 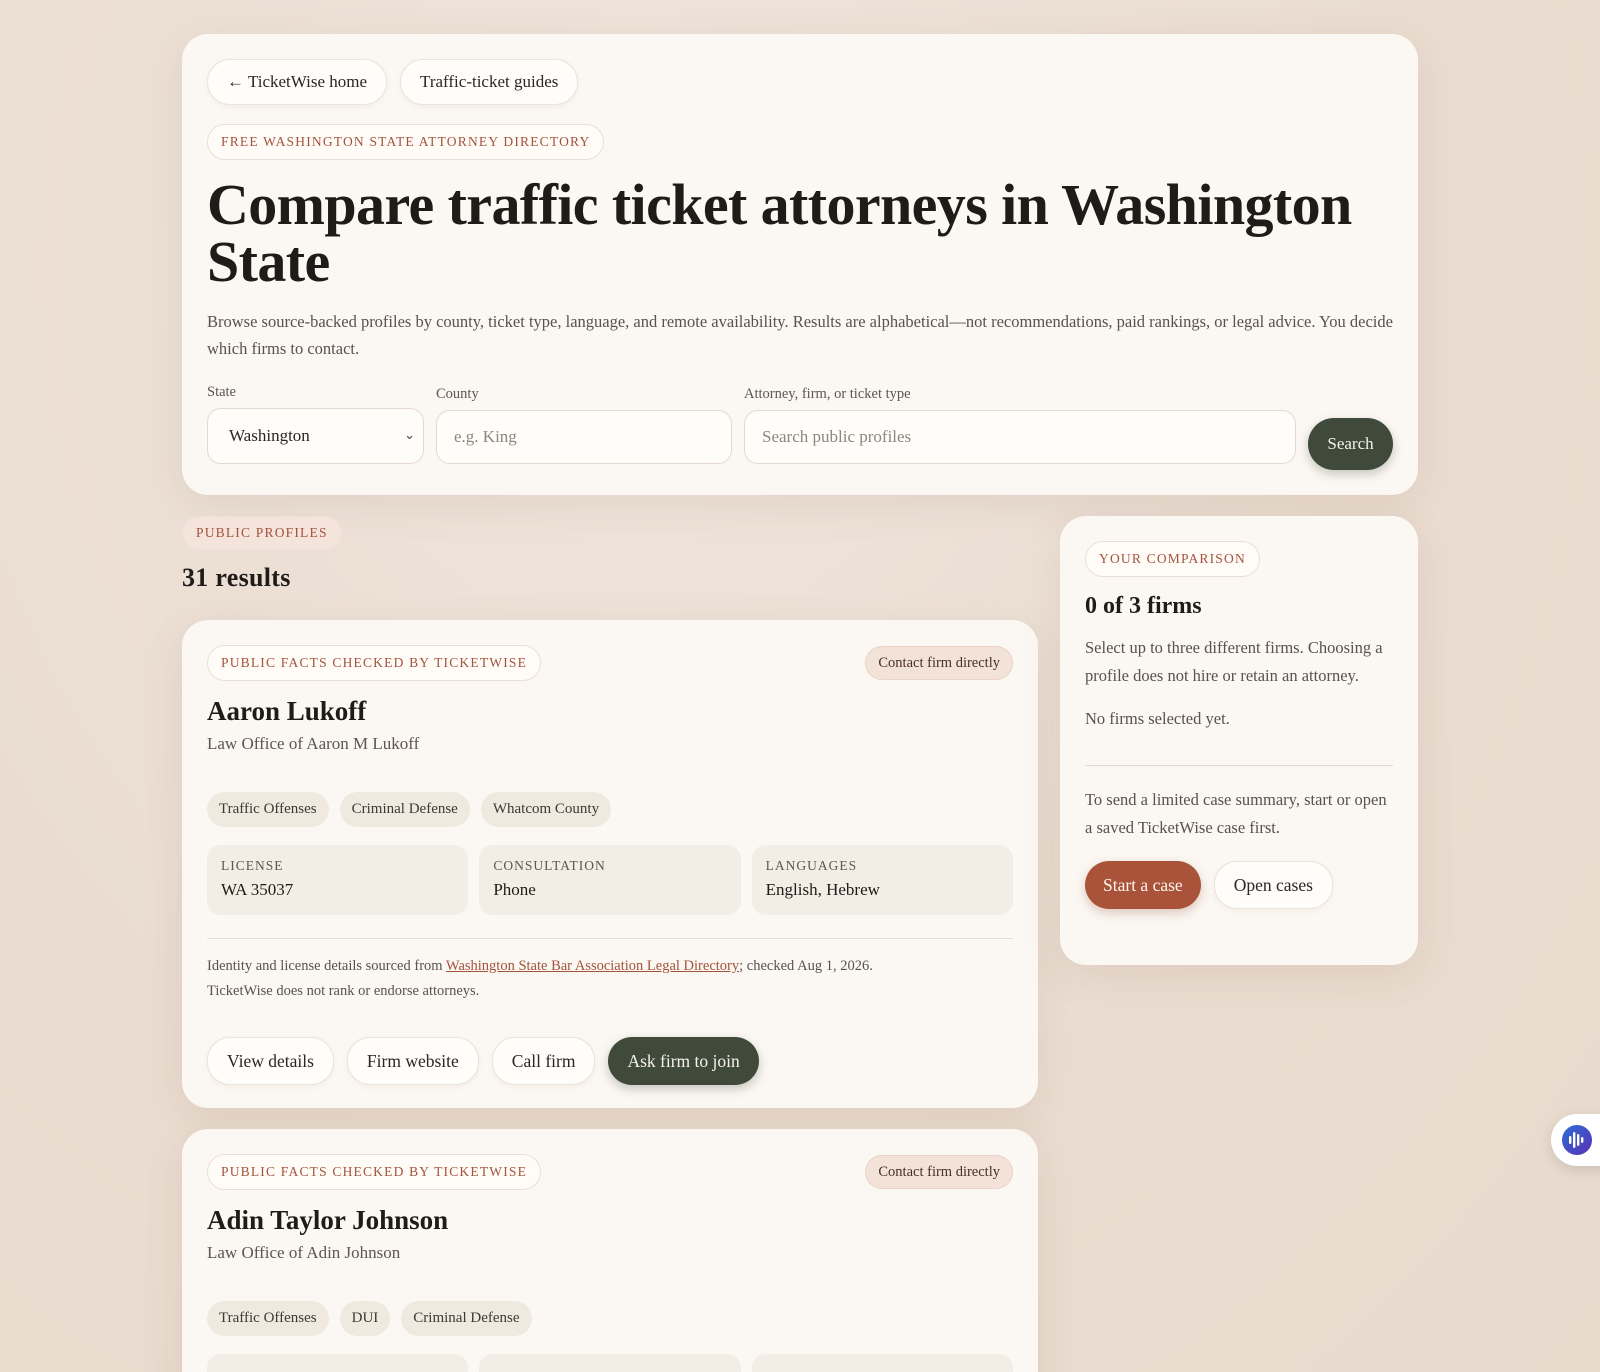 What do you see at coordinates (252, 865) in the screenshot?
I see `fact-label: LICENSE` at bounding box center [252, 865].